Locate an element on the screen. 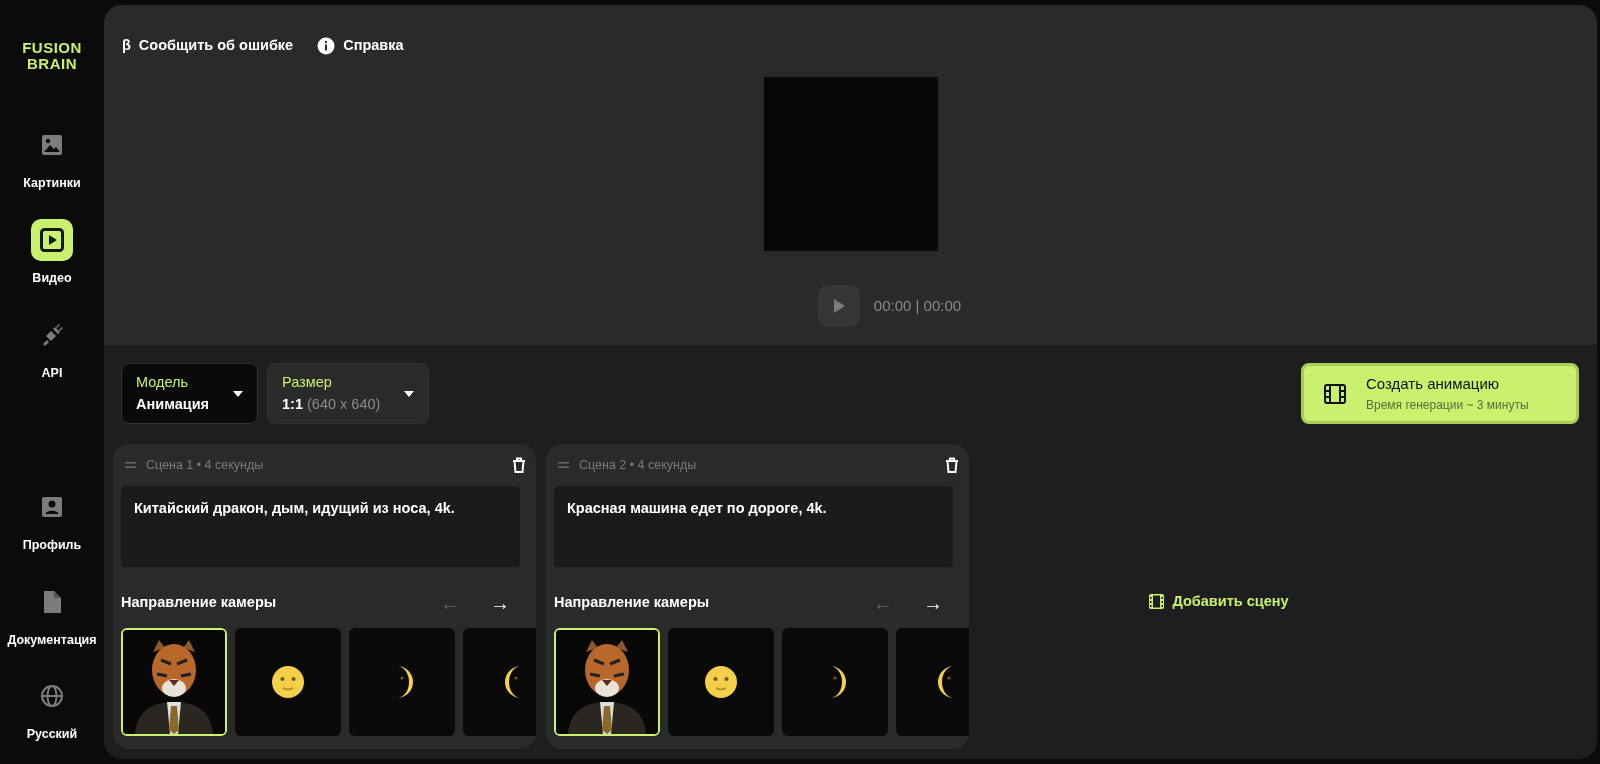 The height and width of the screenshot is (764, 1600). dropdown: Размер 1:1 (640 x 640) is located at coordinates (348, 393).